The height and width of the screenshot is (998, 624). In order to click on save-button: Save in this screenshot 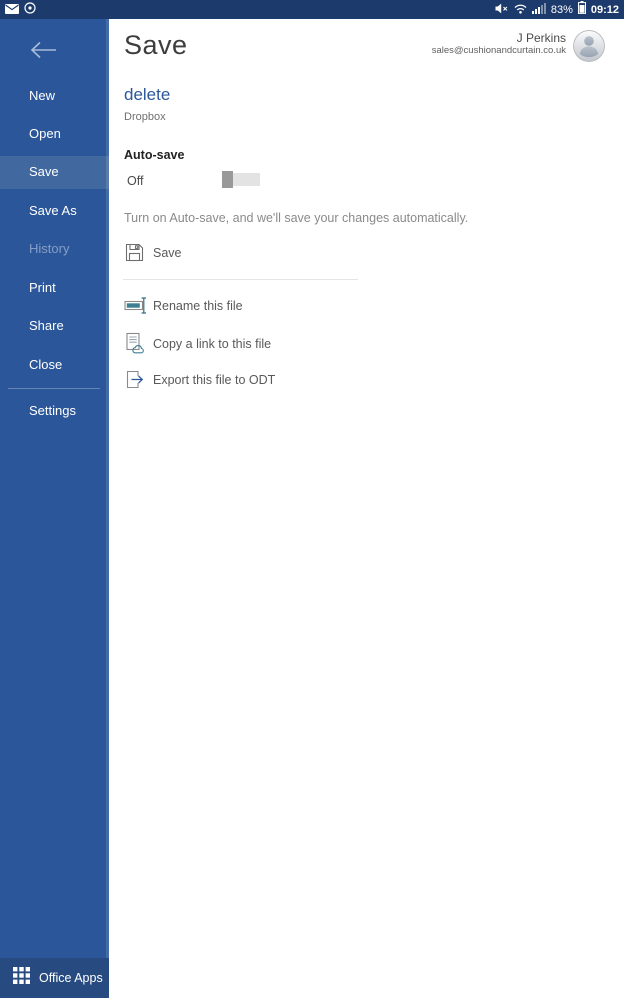, I will do `click(153, 252)`.